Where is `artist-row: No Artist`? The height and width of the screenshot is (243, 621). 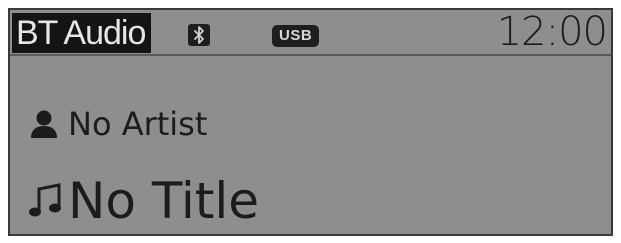 artist-row: No Artist is located at coordinates (118, 124).